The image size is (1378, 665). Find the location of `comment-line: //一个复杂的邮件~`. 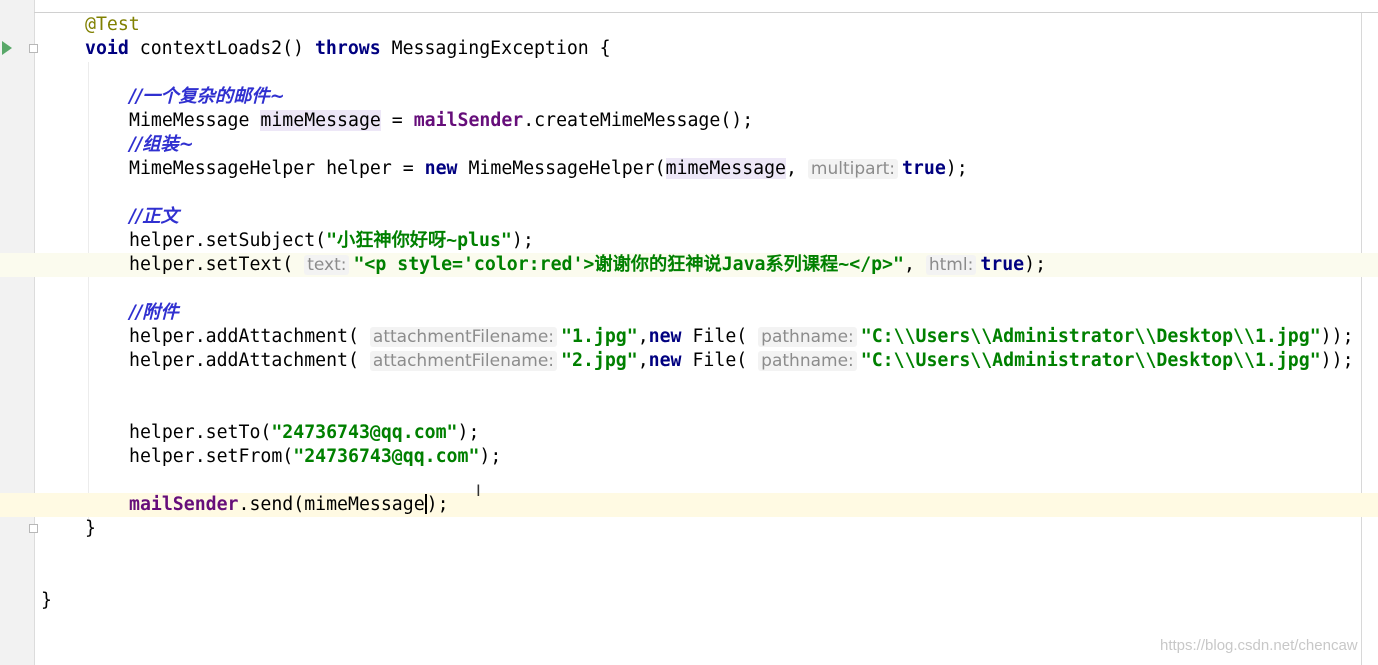

comment-line: //一个复杂的邮件~ is located at coordinates (207, 97).